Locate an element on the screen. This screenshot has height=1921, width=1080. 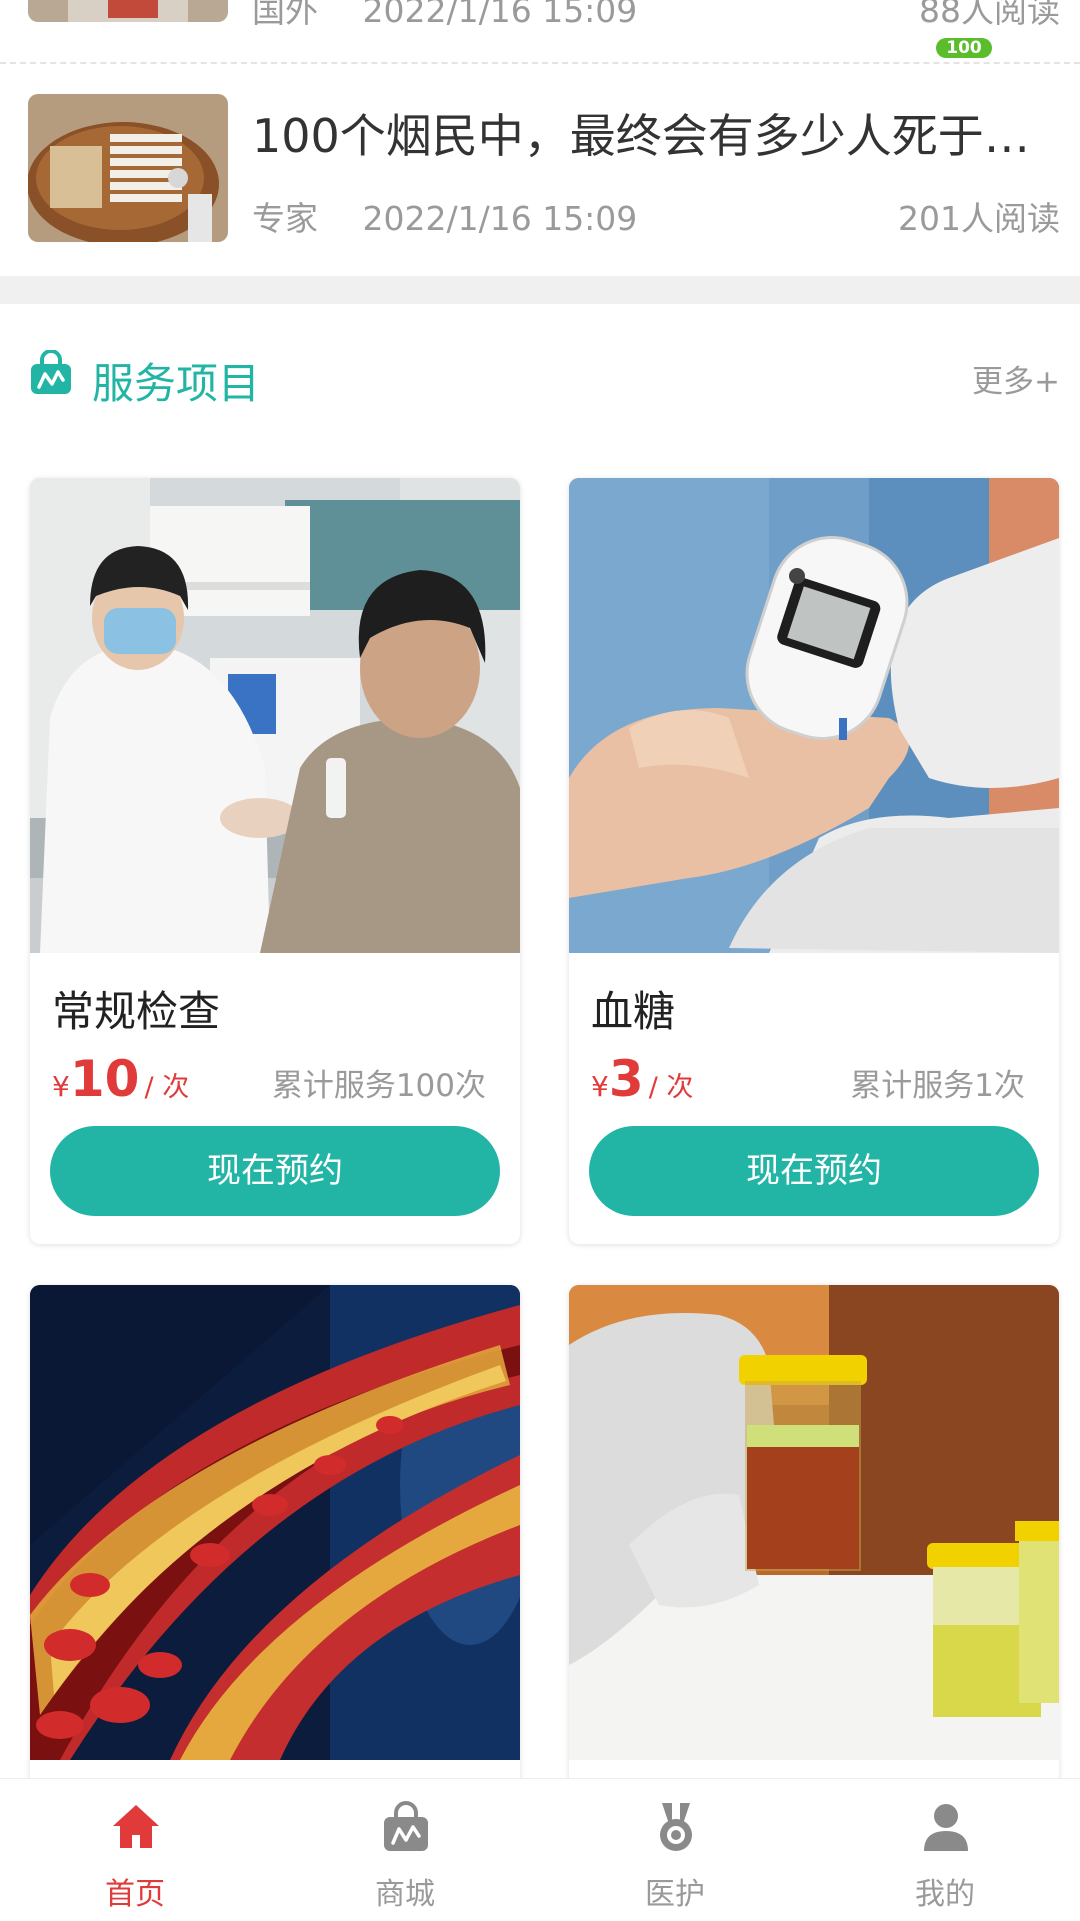
service-name: 常规检查 is located at coordinates (136, 1011).